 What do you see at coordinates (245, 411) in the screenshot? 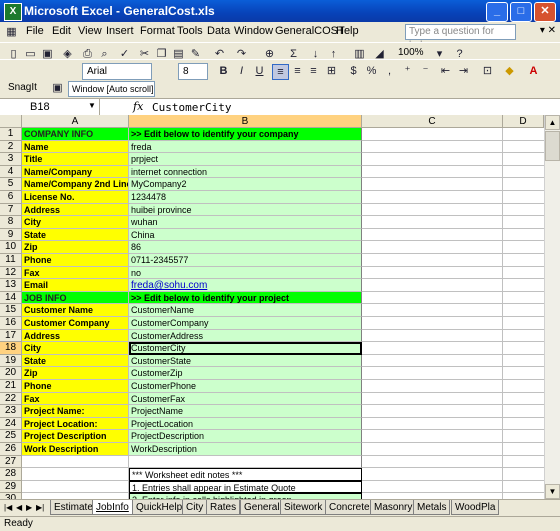
I see `cell-b: ProjectName` at bounding box center [245, 411].